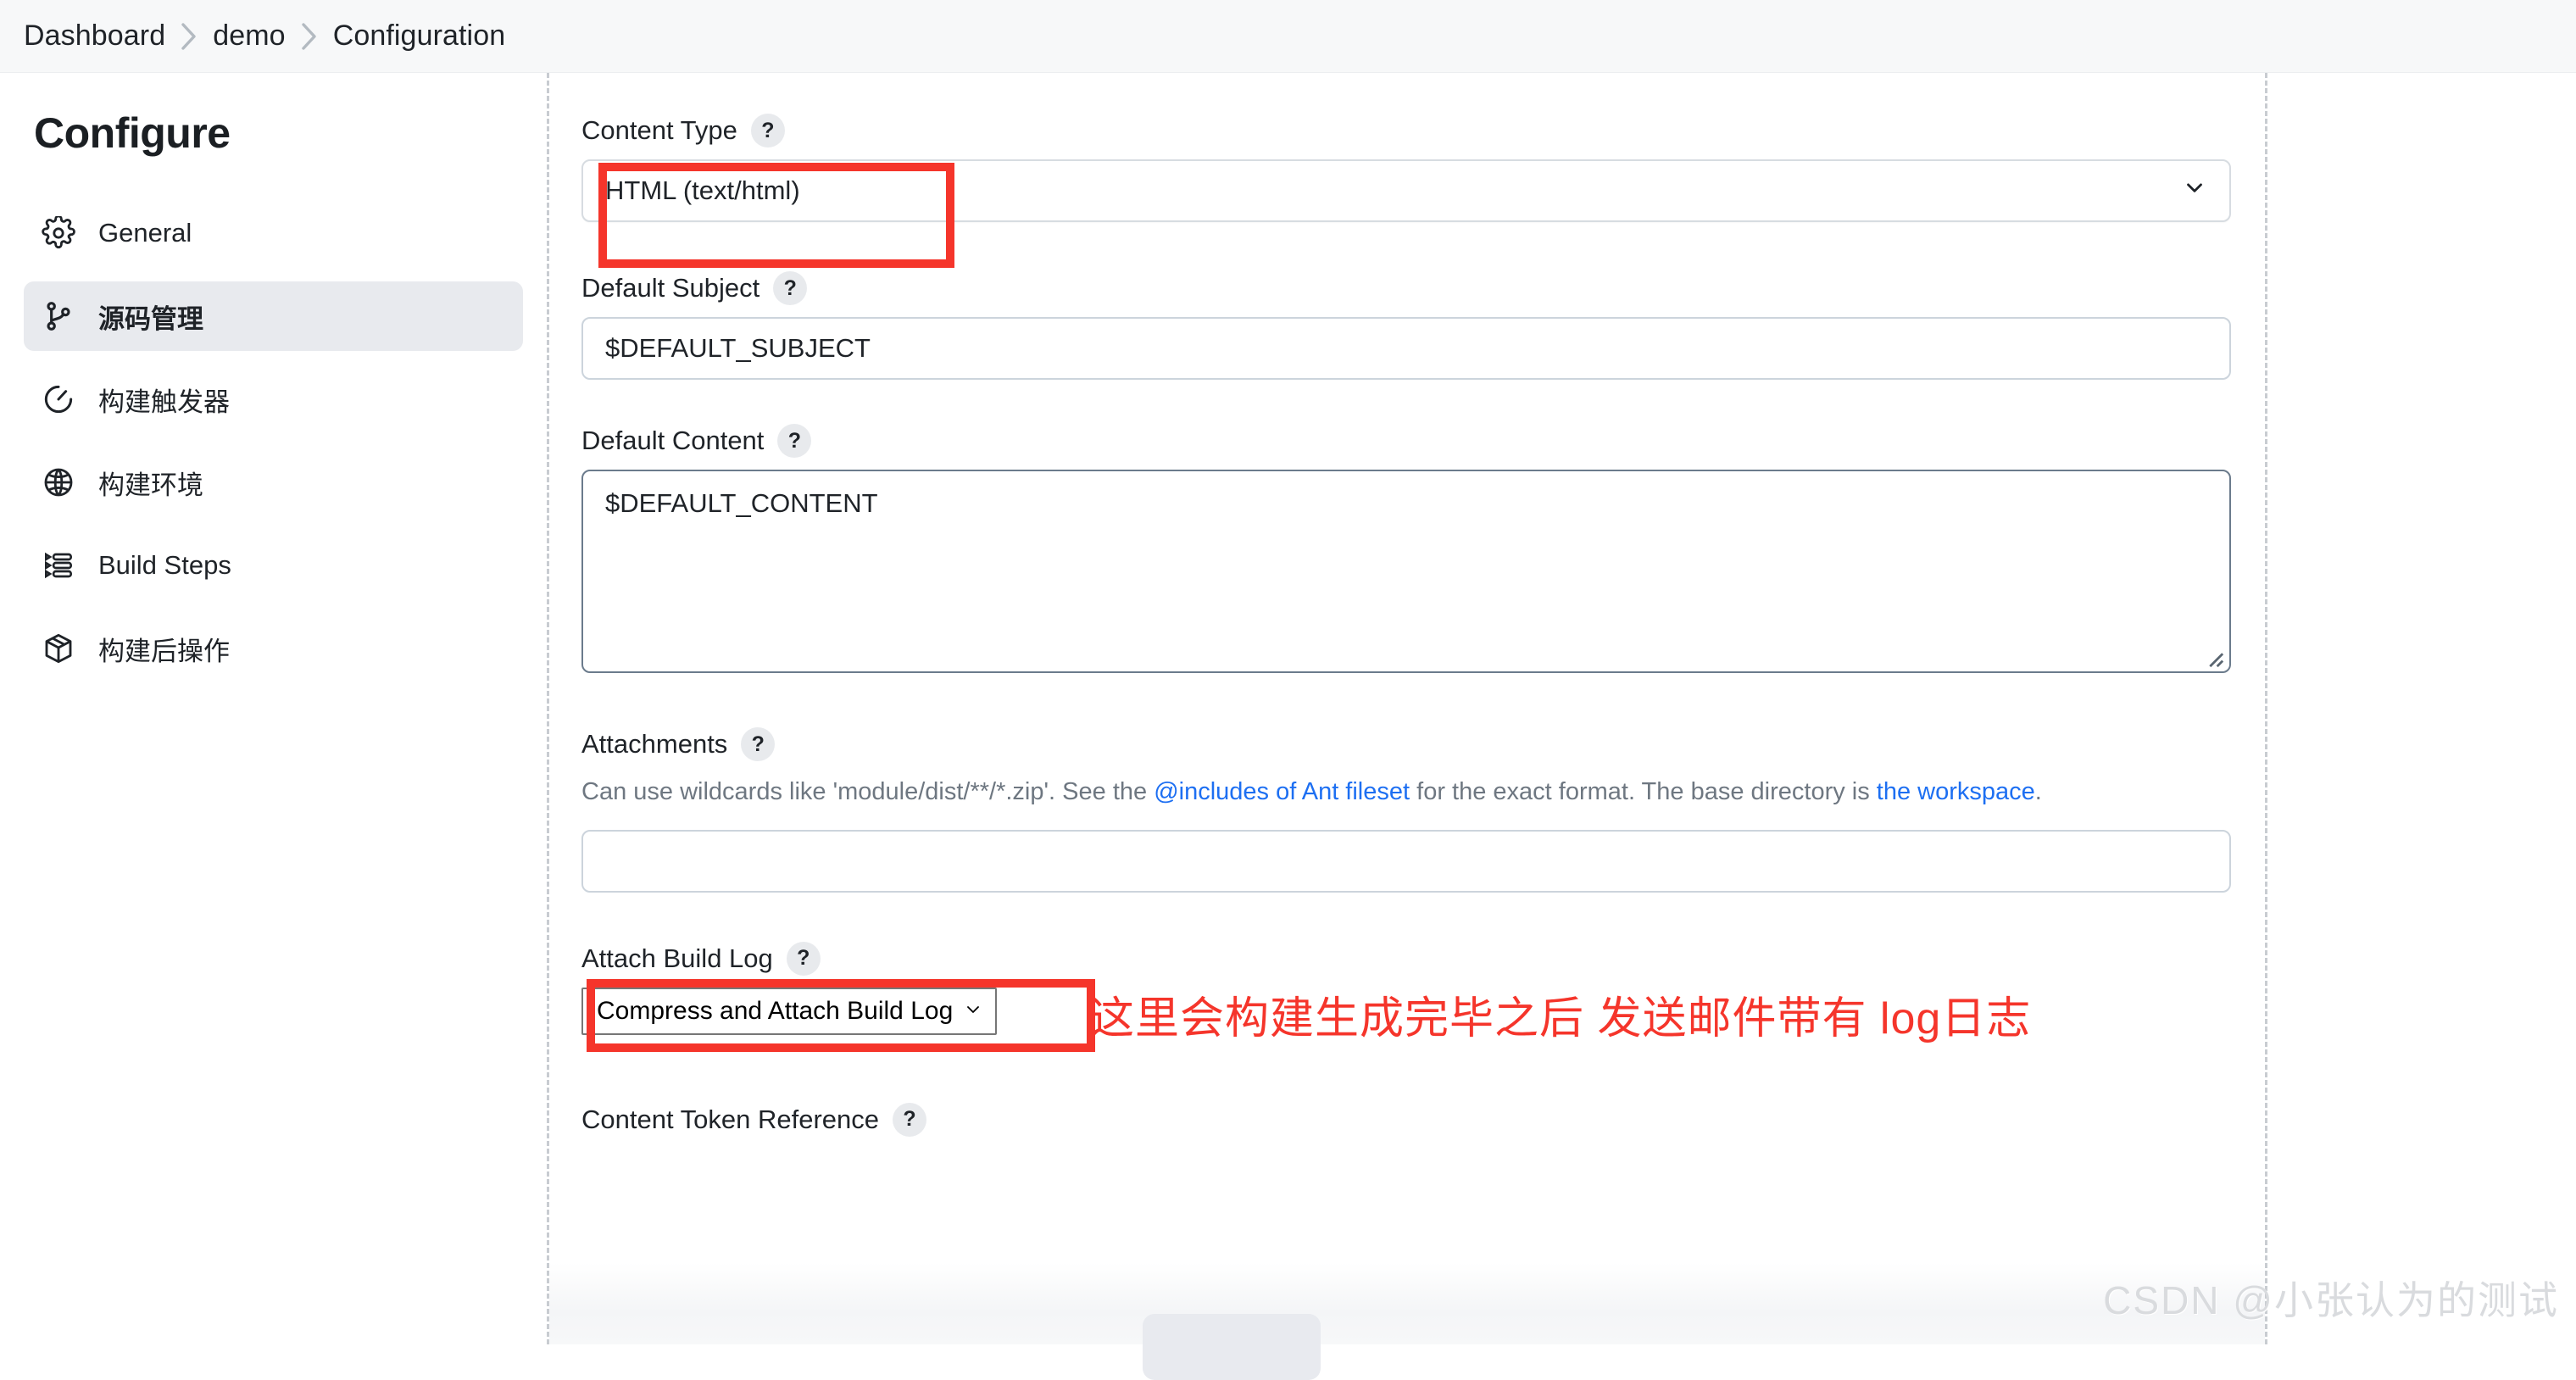 This screenshot has height=1380, width=2576. Describe the element at coordinates (1406, 861) in the screenshot. I see `attachments-input` at that location.